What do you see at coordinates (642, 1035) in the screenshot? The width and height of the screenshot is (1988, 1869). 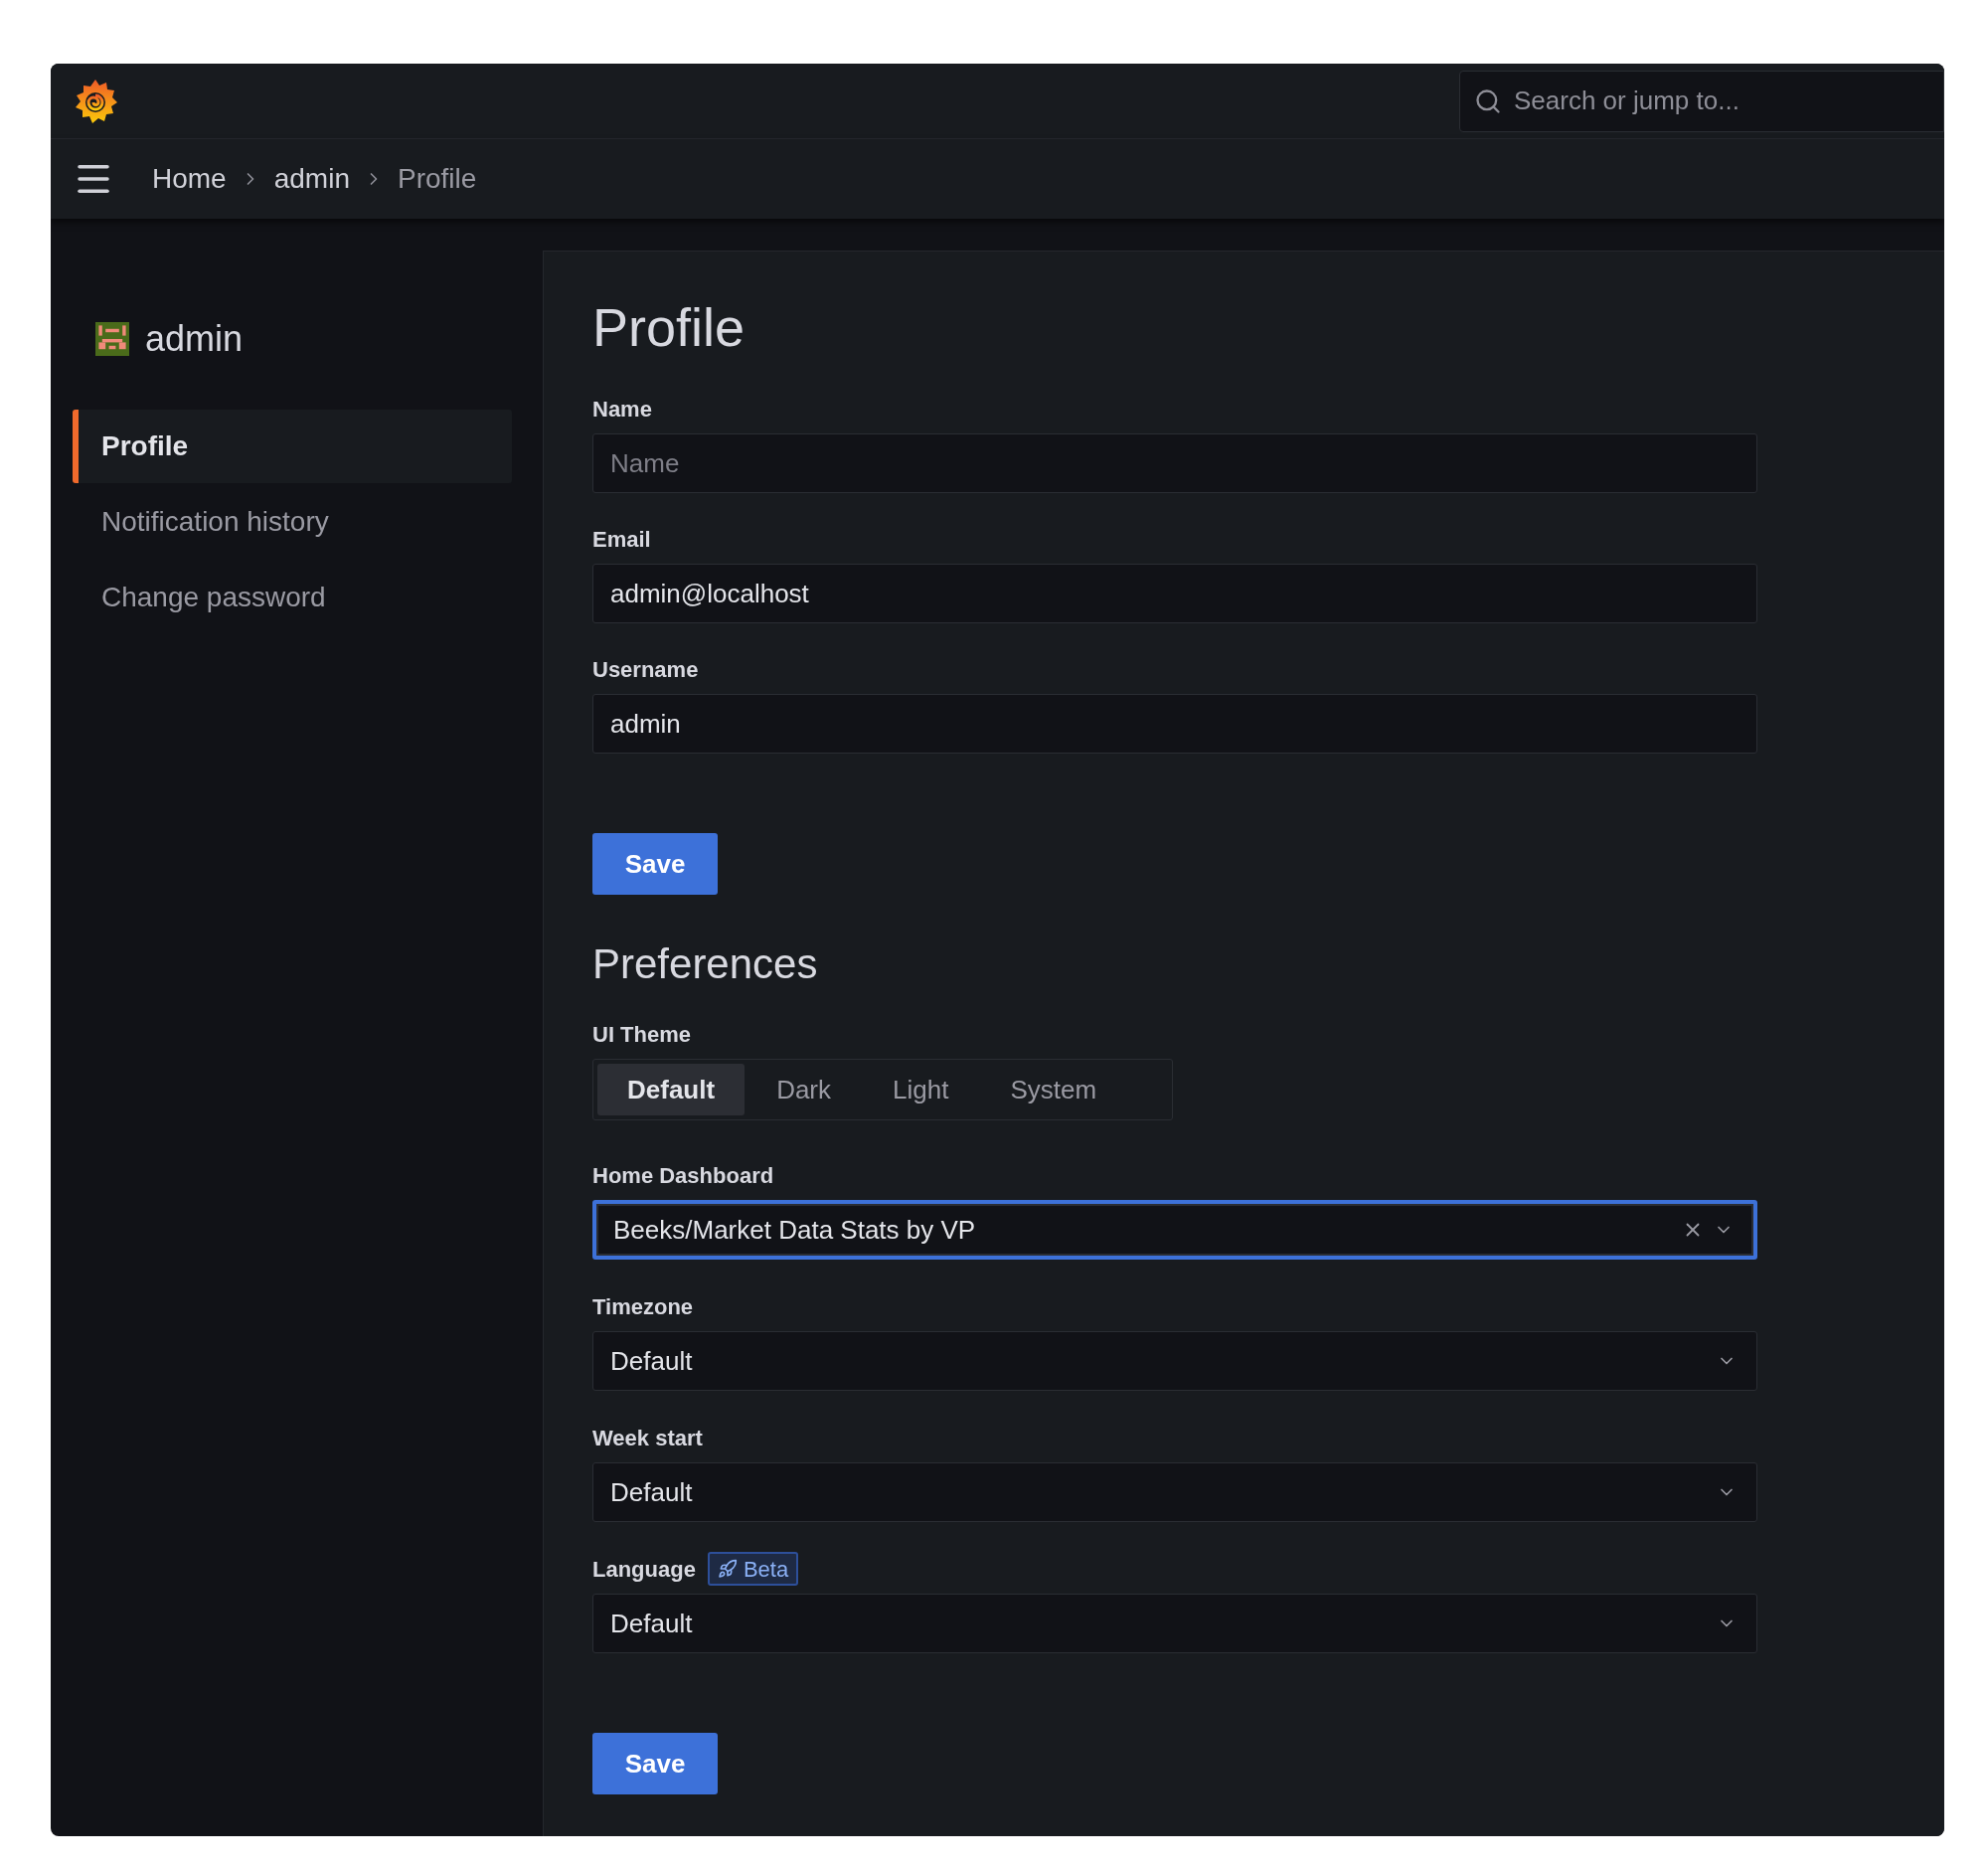 I see `field-label: UI Theme` at bounding box center [642, 1035].